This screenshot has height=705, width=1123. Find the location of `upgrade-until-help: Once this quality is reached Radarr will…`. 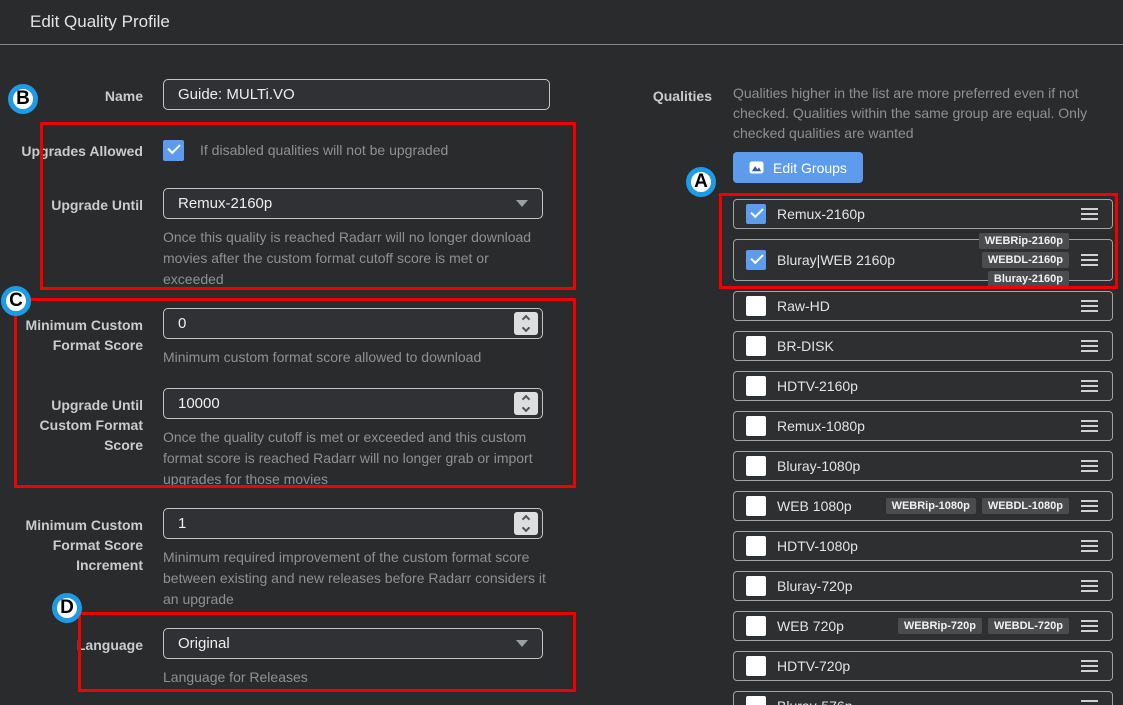

upgrade-until-help: Once this quality is reached Radarr will… is located at coordinates (347, 258).